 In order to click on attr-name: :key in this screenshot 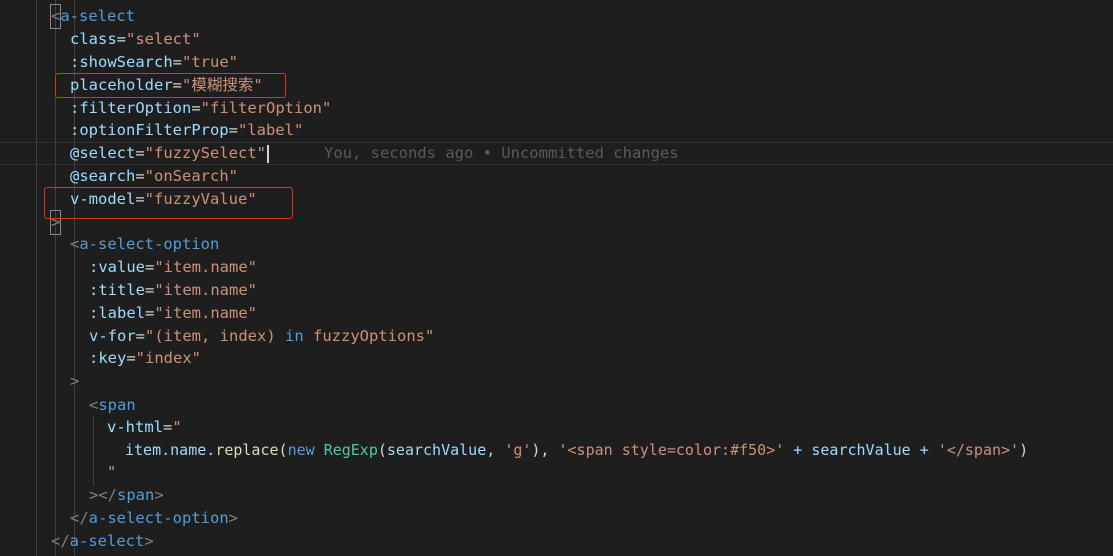, I will do `click(108, 358)`.